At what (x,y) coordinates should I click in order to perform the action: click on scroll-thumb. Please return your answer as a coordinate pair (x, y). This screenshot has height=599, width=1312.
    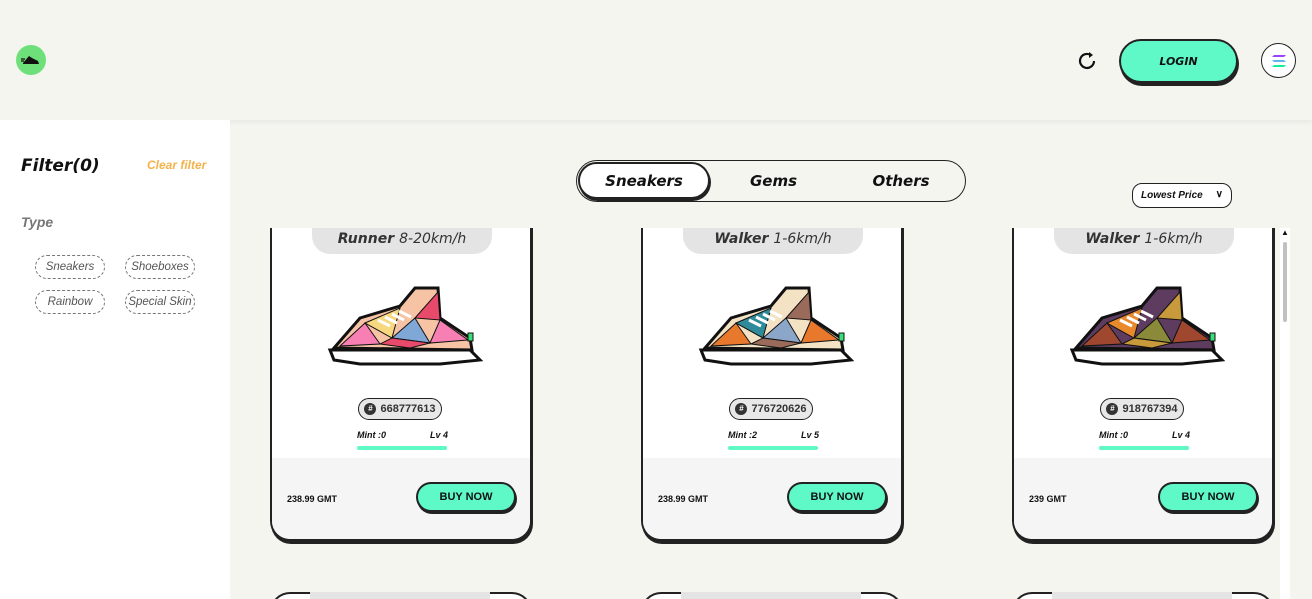
    Looking at the image, I should click on (1285, 282).